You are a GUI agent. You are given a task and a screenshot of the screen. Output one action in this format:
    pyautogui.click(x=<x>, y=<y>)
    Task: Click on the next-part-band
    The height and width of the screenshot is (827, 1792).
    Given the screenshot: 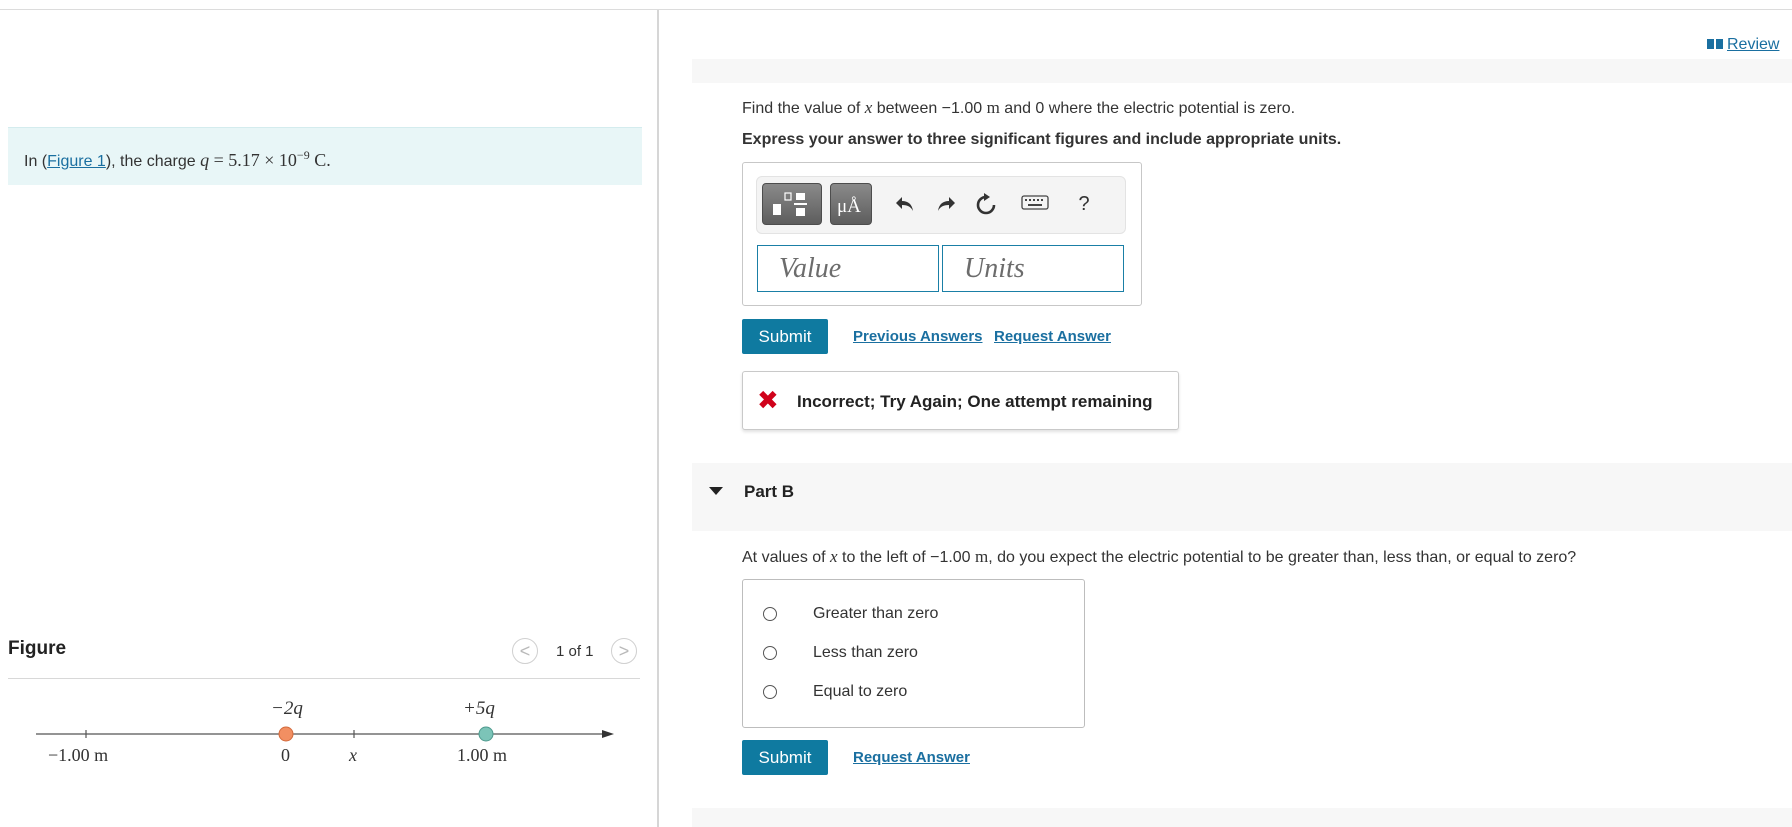 What is the action you would take?
    pyautogui.click(x=1242, y=817)
    